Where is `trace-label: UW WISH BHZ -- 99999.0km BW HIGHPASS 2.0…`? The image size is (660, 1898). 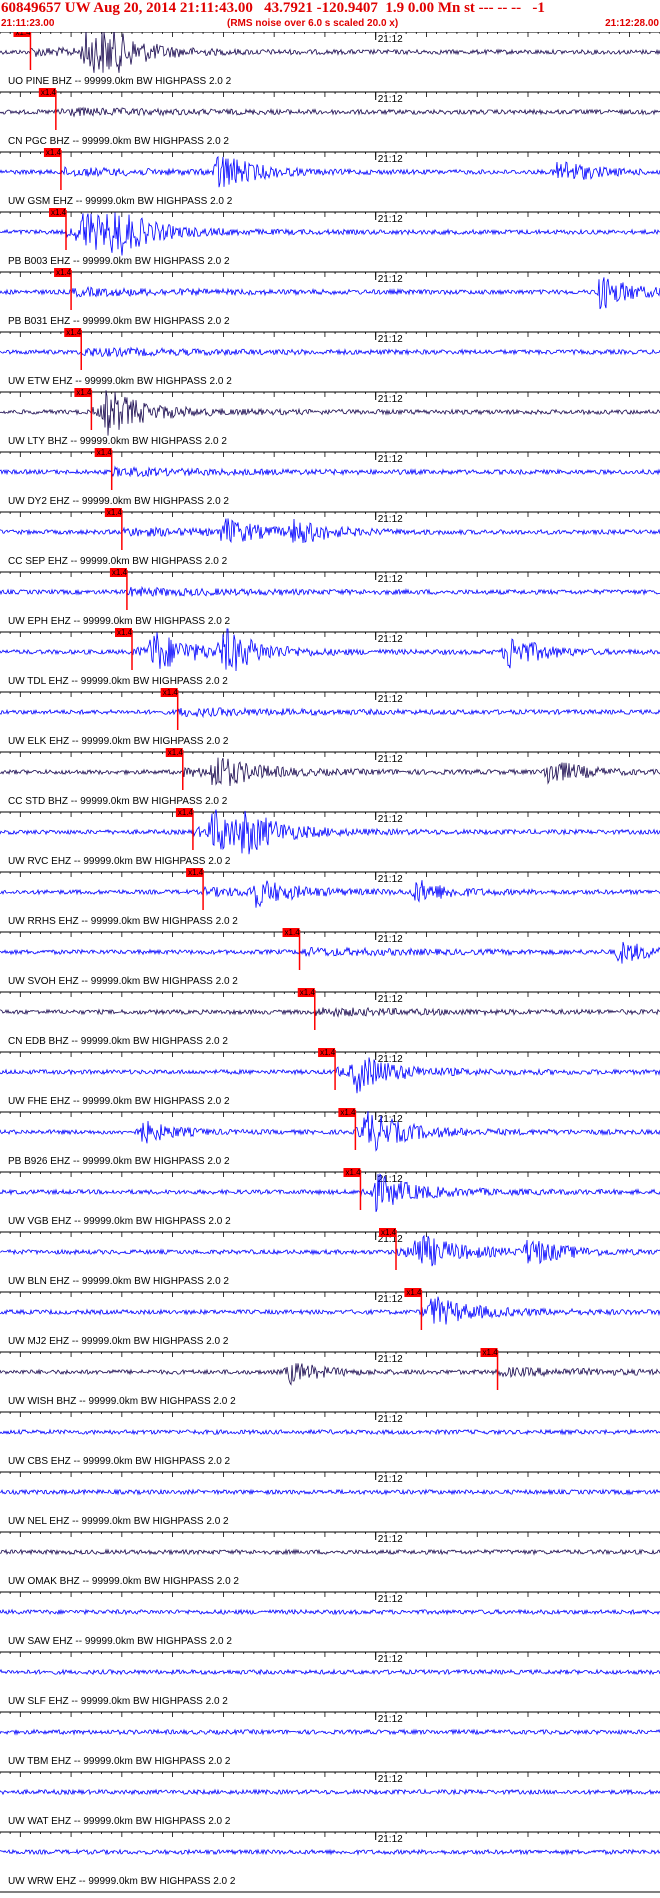
trace-label: UW WISH BHZ -- 99999.0km BW HIGHPASS 2.0… is located at coordinates (122, 1401).